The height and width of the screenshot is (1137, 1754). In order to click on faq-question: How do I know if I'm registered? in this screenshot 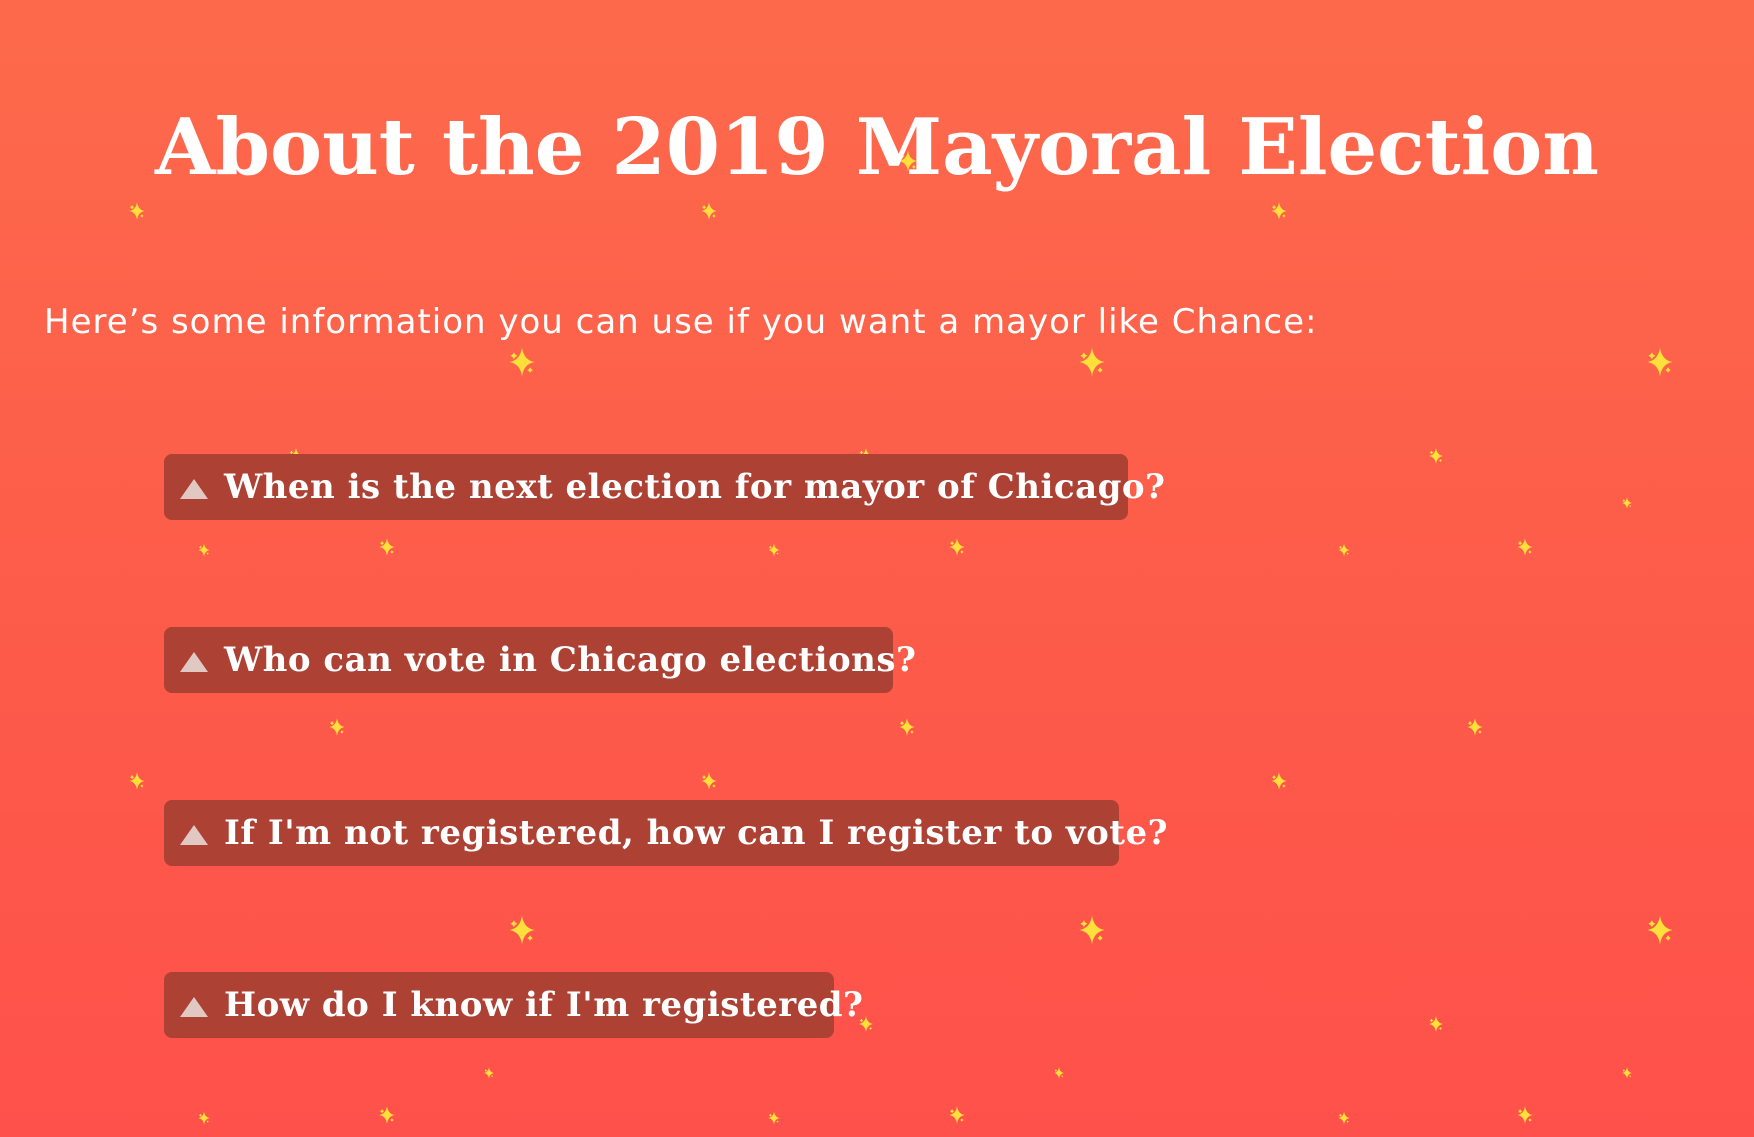, I will do `click(544, 1005)`.